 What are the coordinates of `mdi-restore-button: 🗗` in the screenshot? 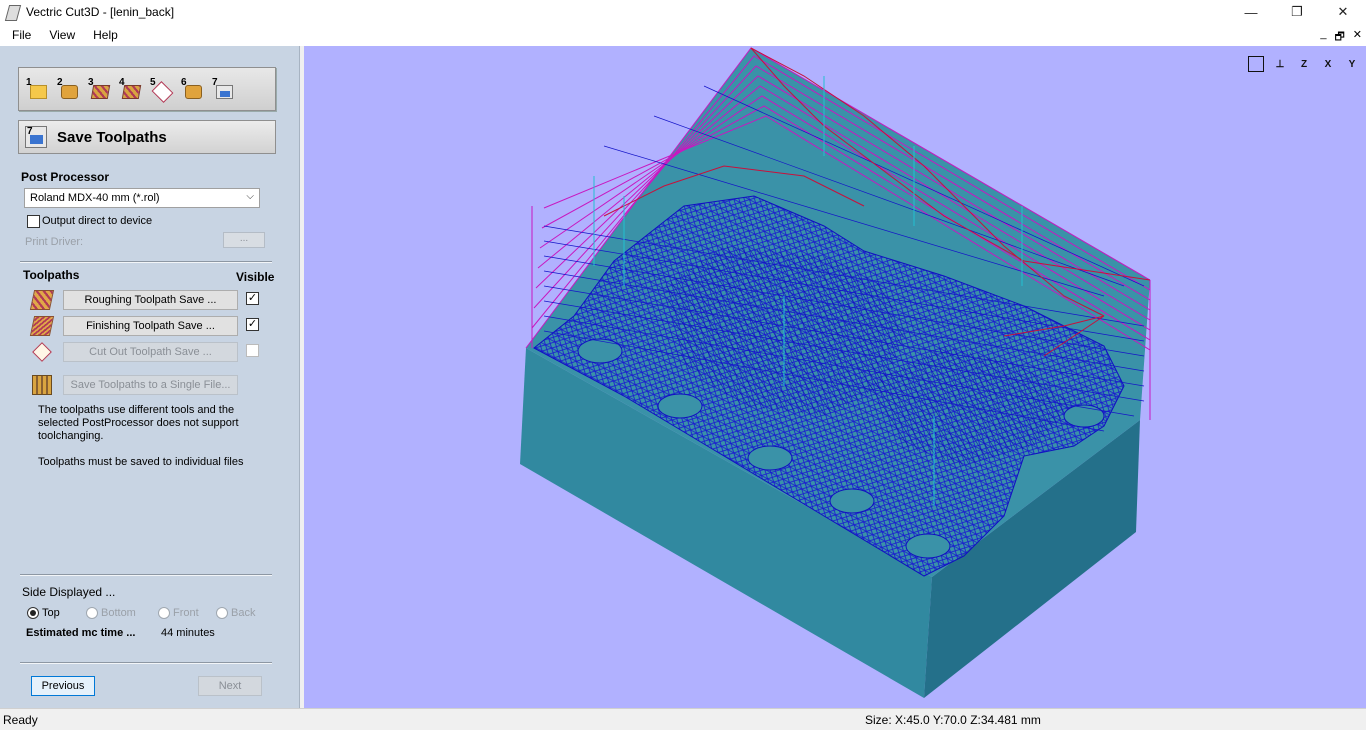 It's located at (1339, 37).